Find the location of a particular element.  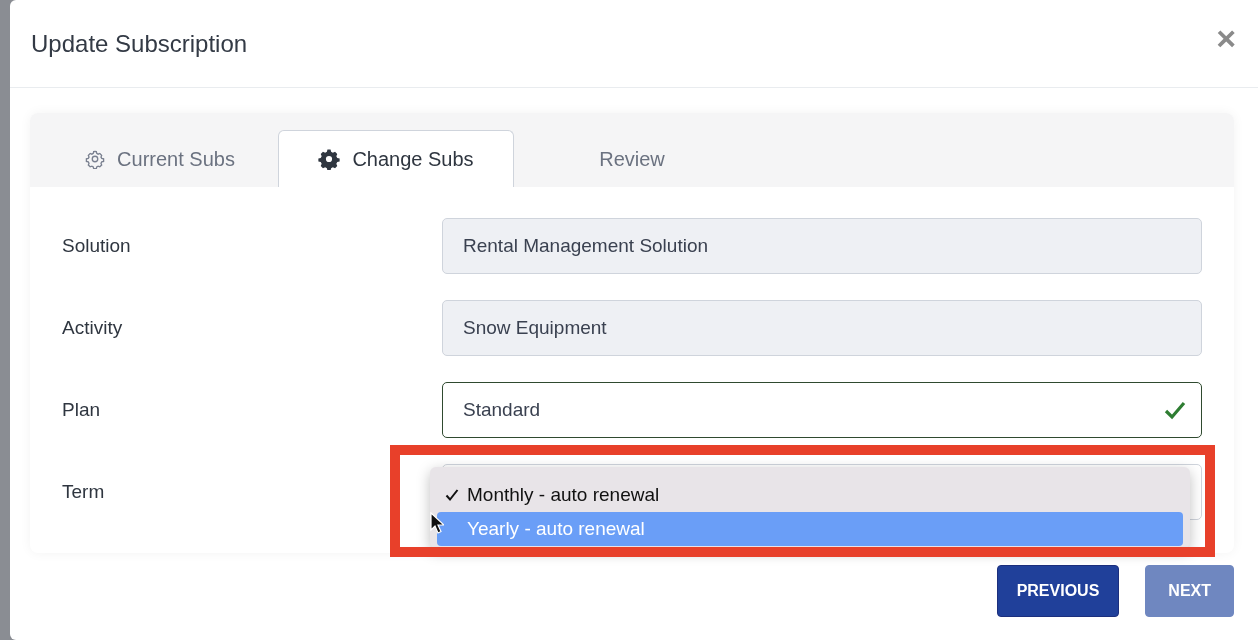

cursor-icon is located at coordinates (437, 523).